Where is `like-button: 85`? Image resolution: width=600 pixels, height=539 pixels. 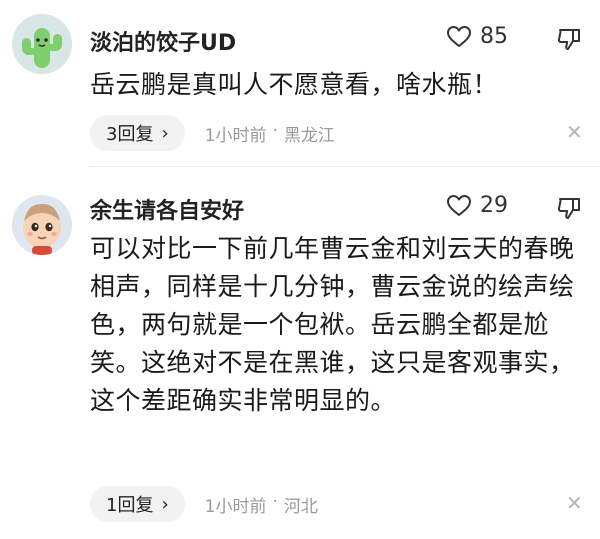
like-button: 85 is located at coordinates (477, 36).